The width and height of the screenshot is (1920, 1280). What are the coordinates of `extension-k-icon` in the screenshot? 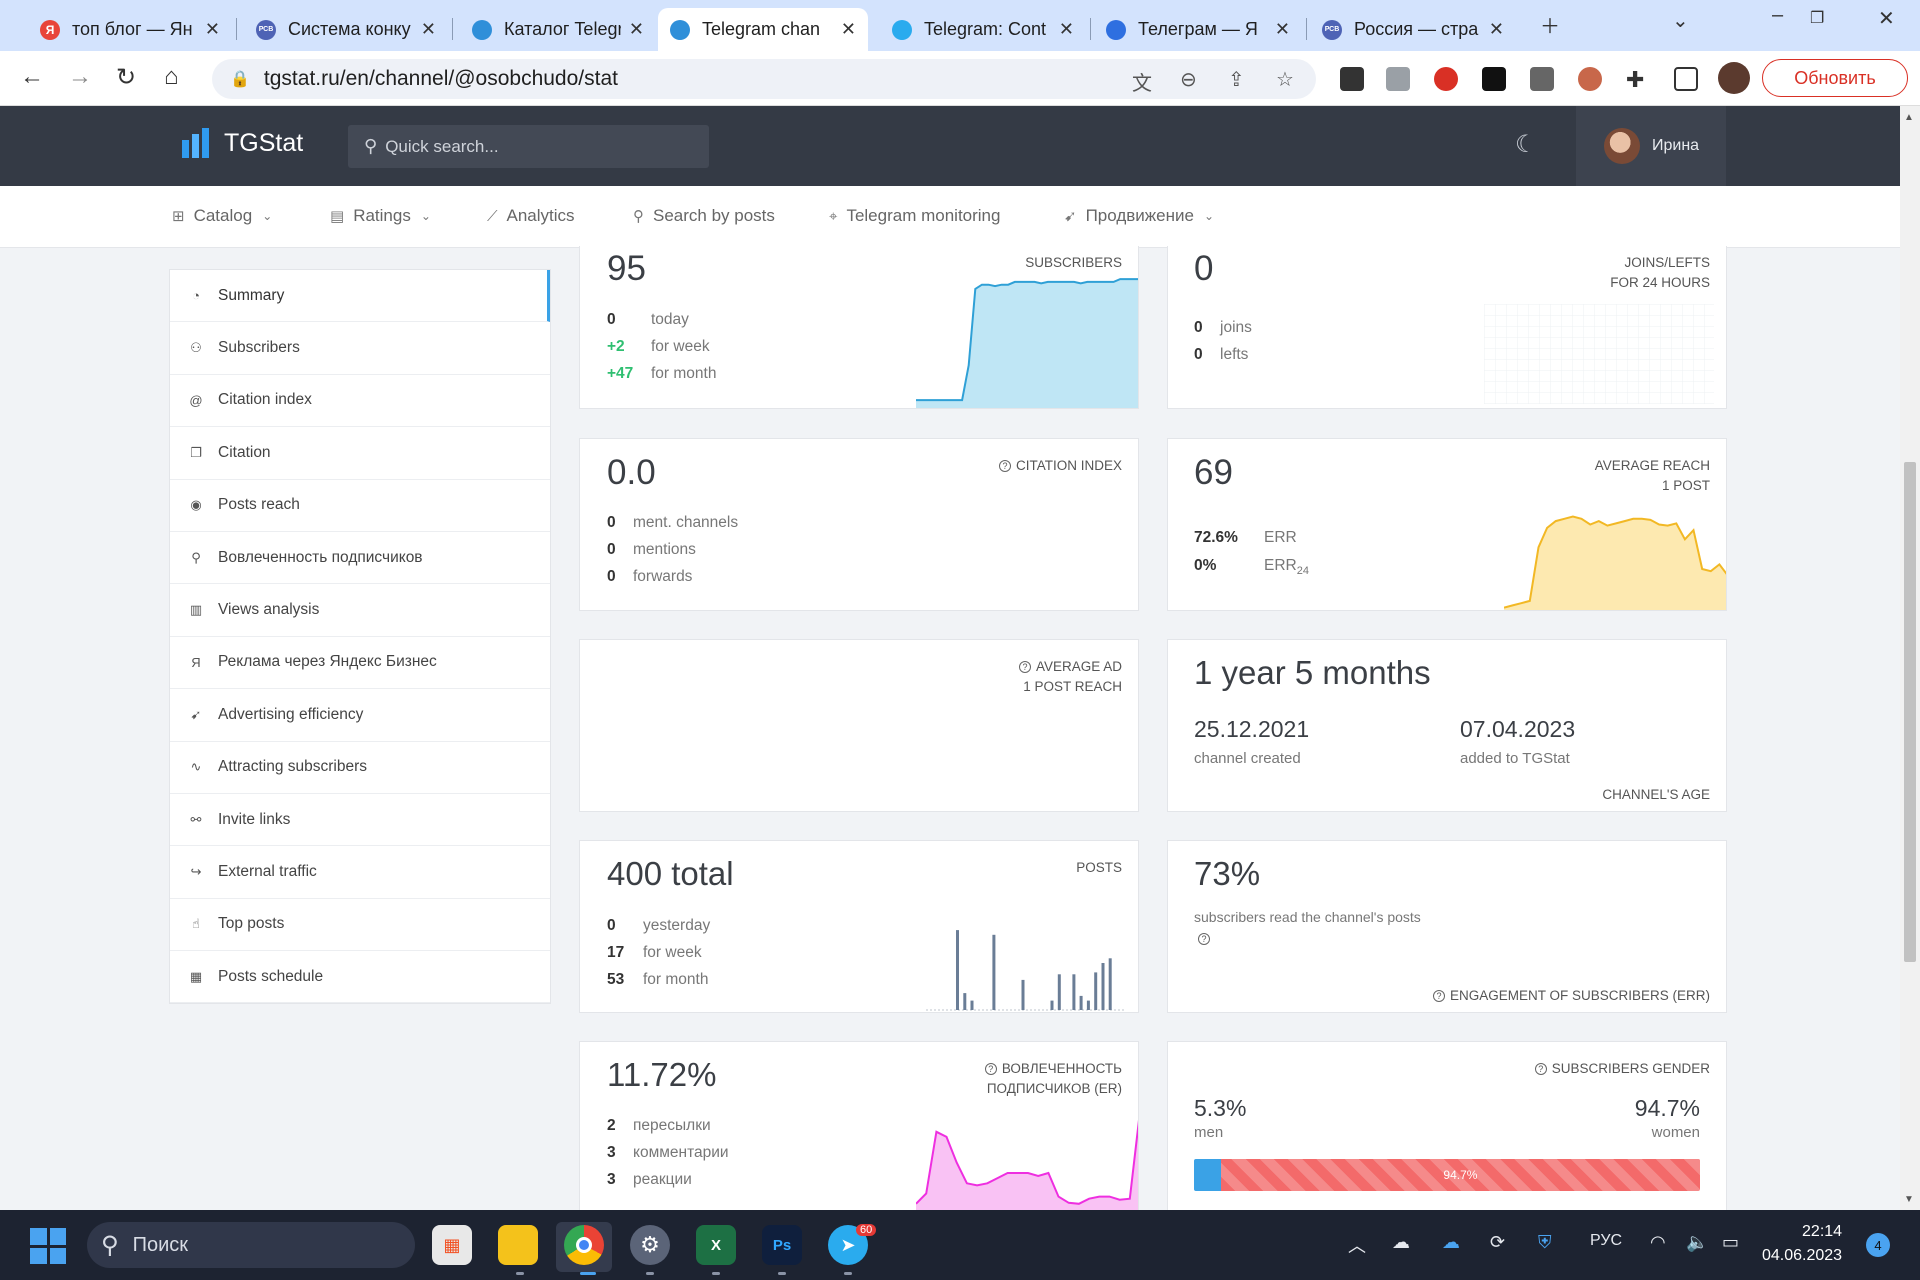 It's located at (1494, 79).